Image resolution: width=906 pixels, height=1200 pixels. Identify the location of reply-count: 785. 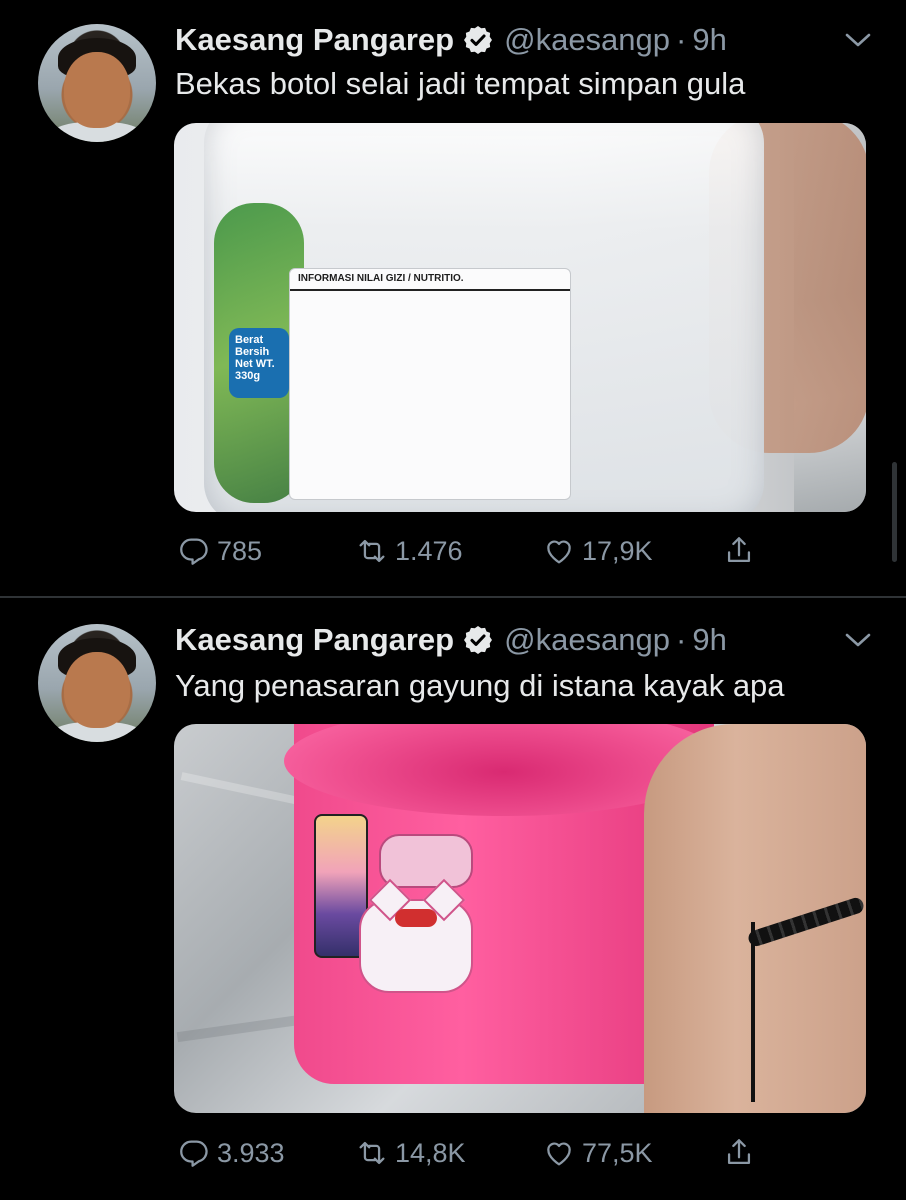
(240, 550).